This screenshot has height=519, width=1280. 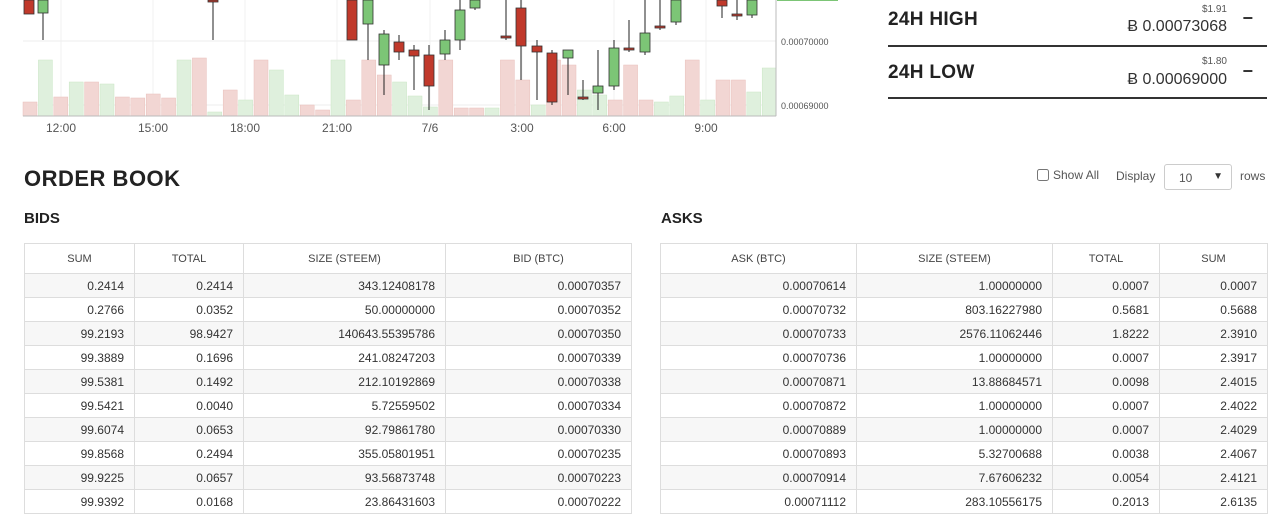 I want to click on time-axis-label: 12:00, so click(x=61, y=128).